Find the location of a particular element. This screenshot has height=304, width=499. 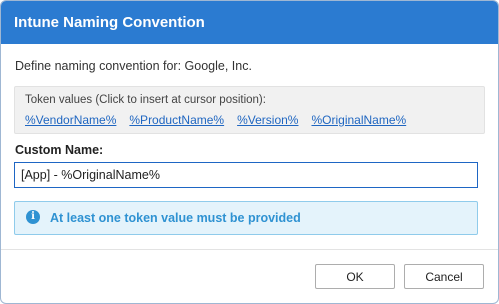

cancel-button: Cancel is located at coordinates (444, 276).